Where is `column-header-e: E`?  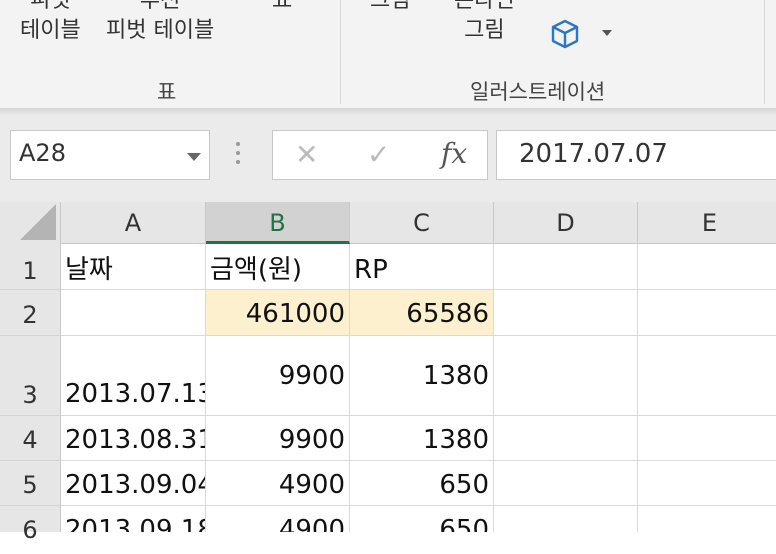
column-header-e: E is located at coordinates (707, 223).